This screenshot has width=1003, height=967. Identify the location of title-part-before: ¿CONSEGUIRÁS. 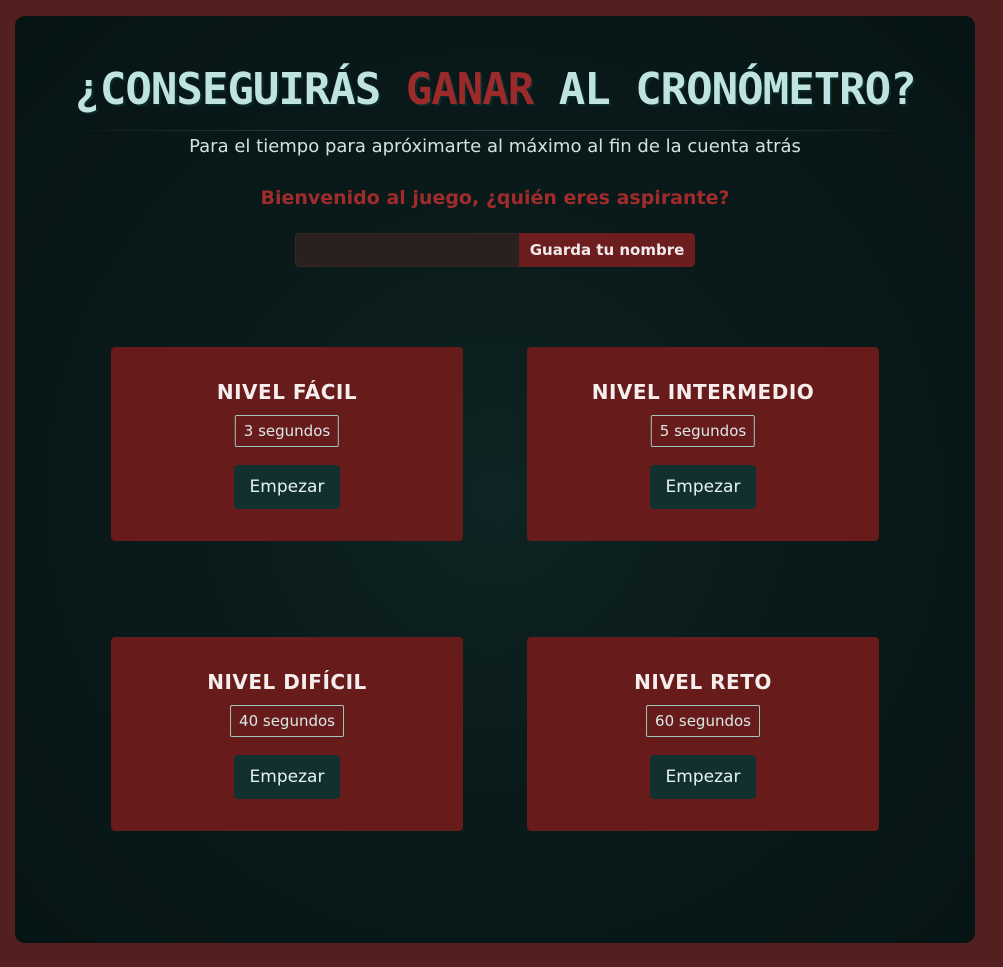
(240, 89).